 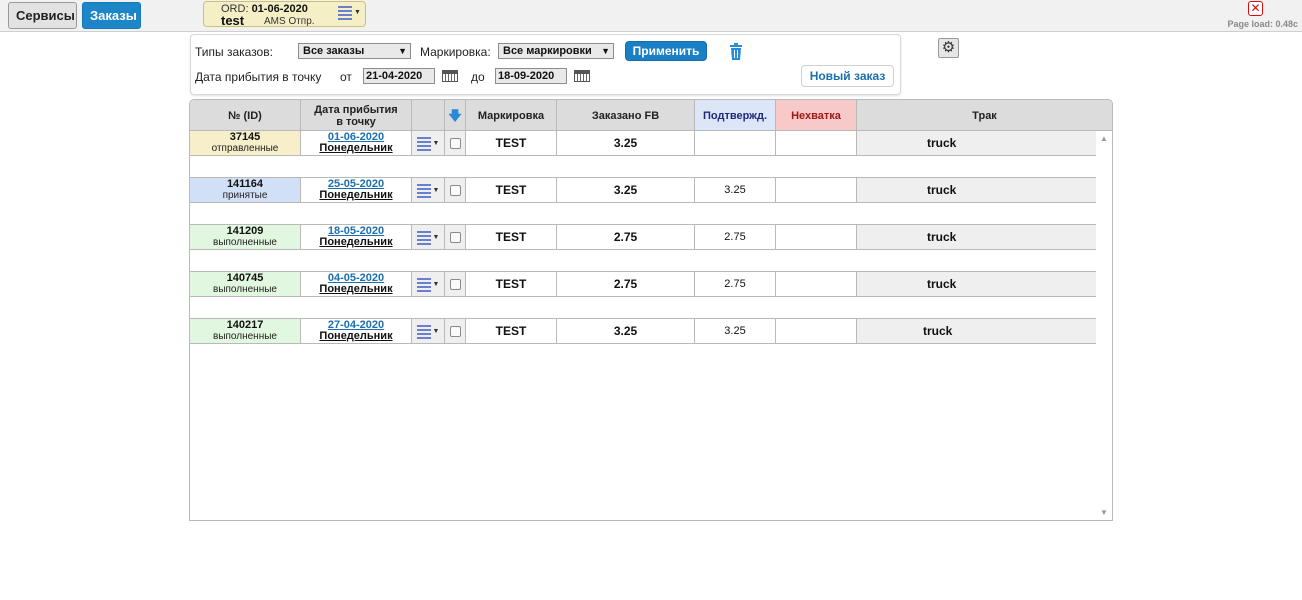 I want to click on marking-label: Маркировка:, so click(x=455, y=52).